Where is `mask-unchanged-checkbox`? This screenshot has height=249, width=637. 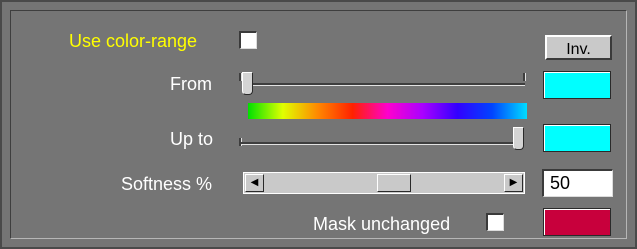
mask-unchanged-checkbox is located at coordinates (495, 222).